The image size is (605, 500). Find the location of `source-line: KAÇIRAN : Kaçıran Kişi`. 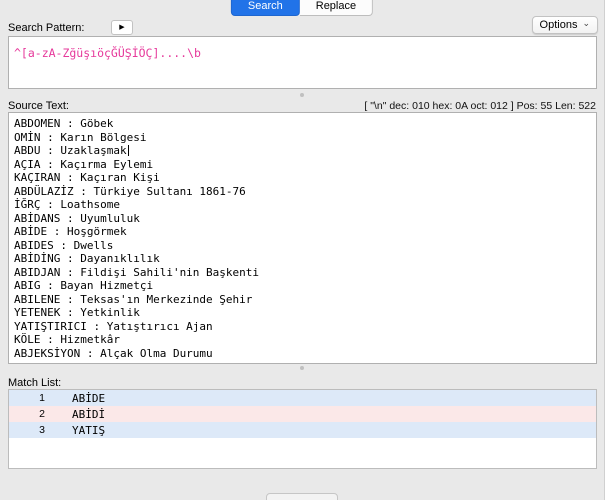

source-line: KAÇIRAN : Kaçıran Kişi is located at coordinates (87, 177).